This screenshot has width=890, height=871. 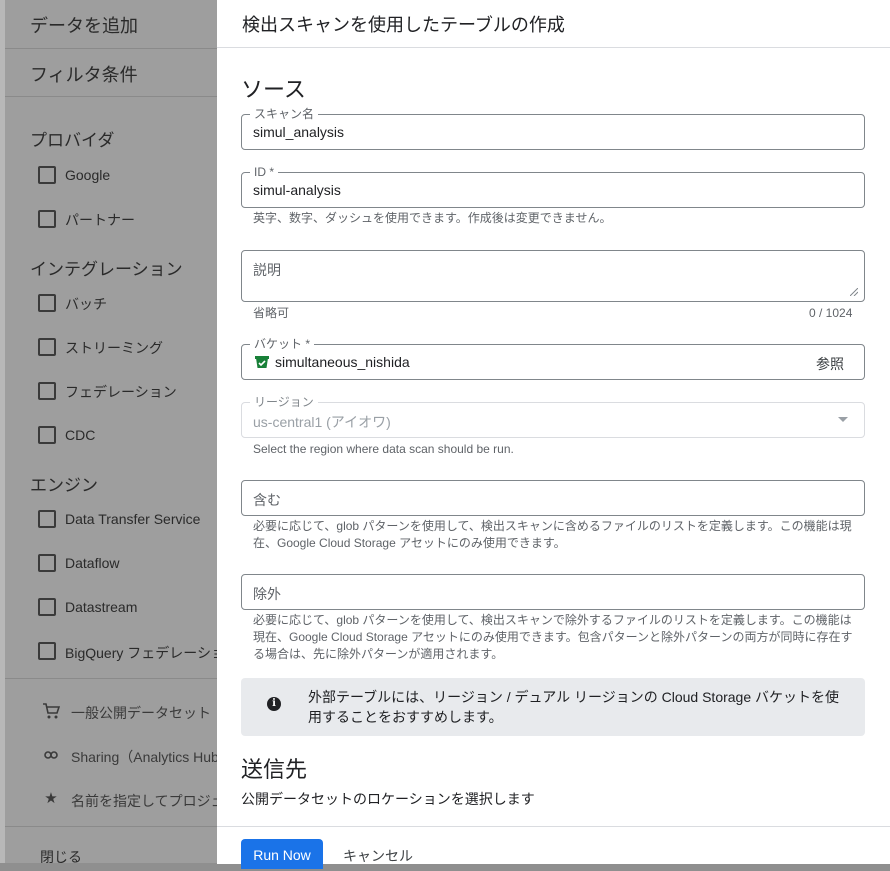 What do you see at coordinates (854, 292) in the screenshot?
I see `resize-handle-icon` at bounding box center [854, 292].